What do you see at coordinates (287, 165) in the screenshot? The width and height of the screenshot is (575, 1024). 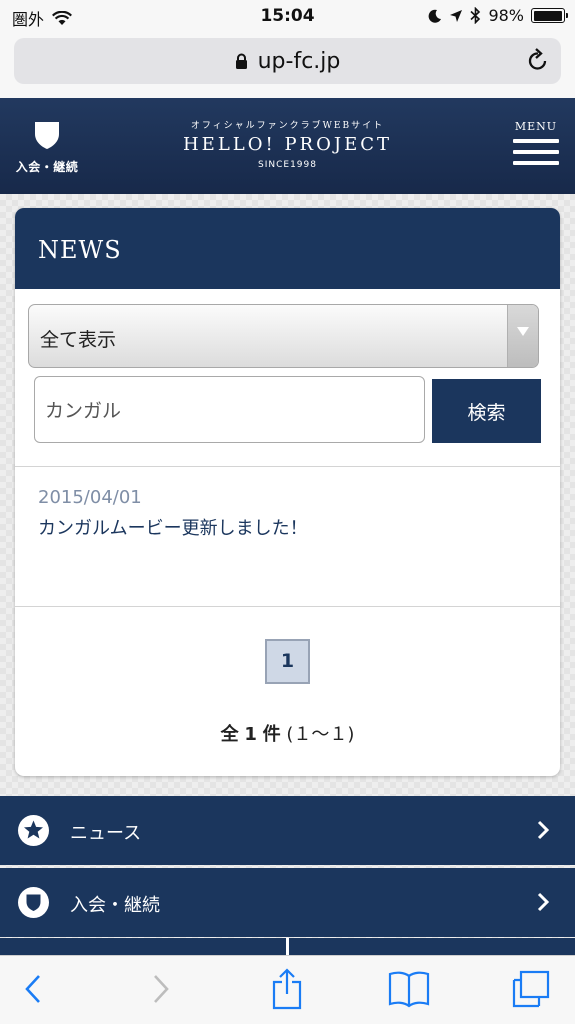 I see `brand-since: SINCE1998` at bounding box center [287, 165].